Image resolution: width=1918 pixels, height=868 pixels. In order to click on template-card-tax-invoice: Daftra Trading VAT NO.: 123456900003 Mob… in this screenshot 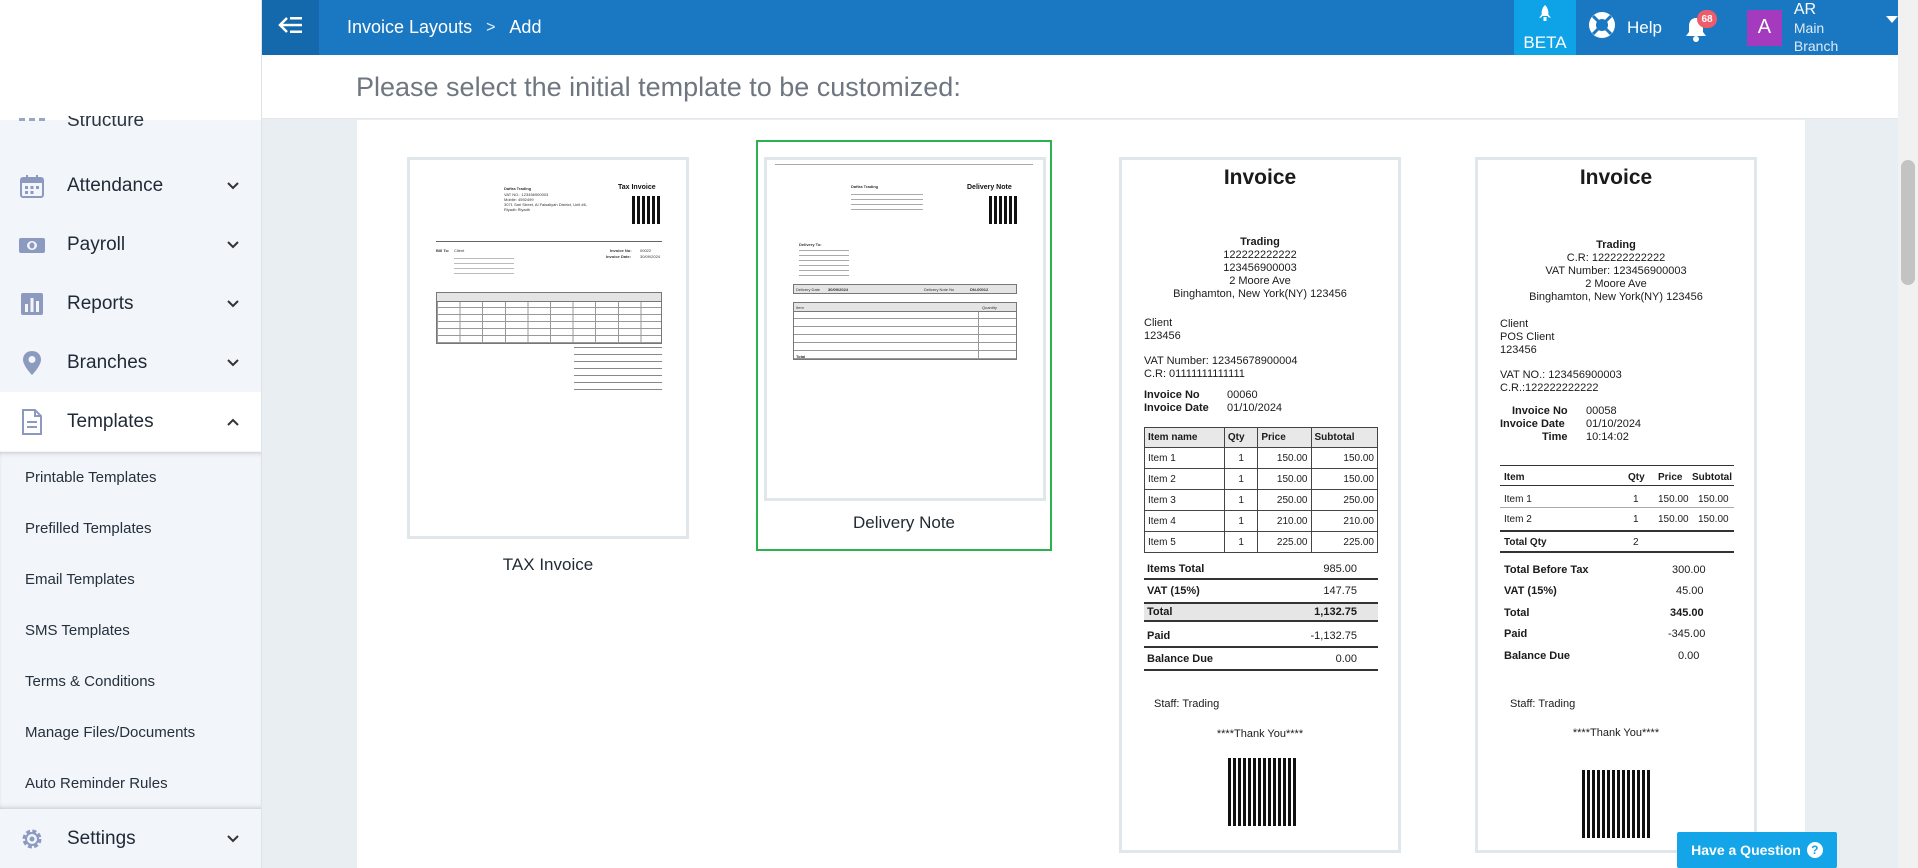, I will do `click(548, 367)`.